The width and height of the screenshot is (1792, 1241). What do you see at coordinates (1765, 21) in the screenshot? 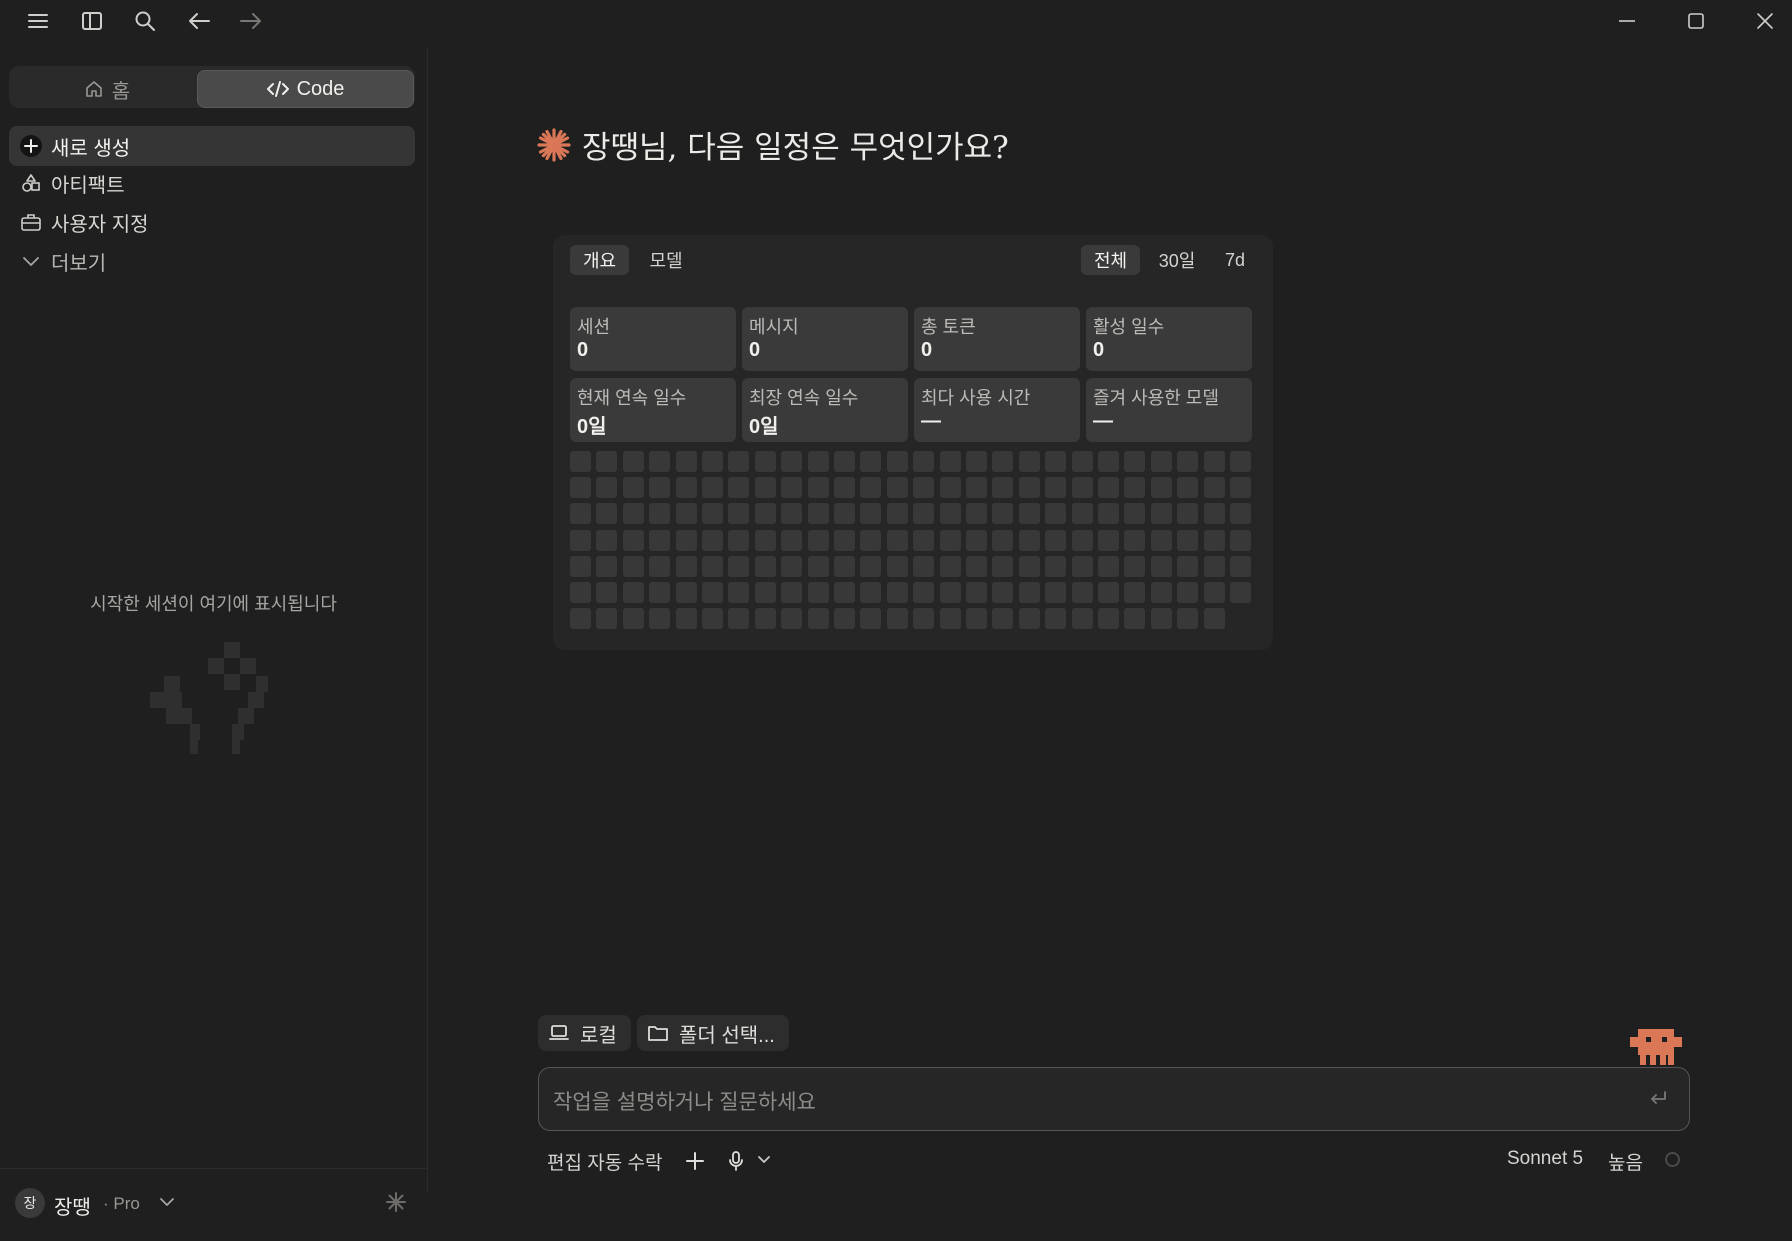
I see `close-icon` at bounding box center [1765, 21].